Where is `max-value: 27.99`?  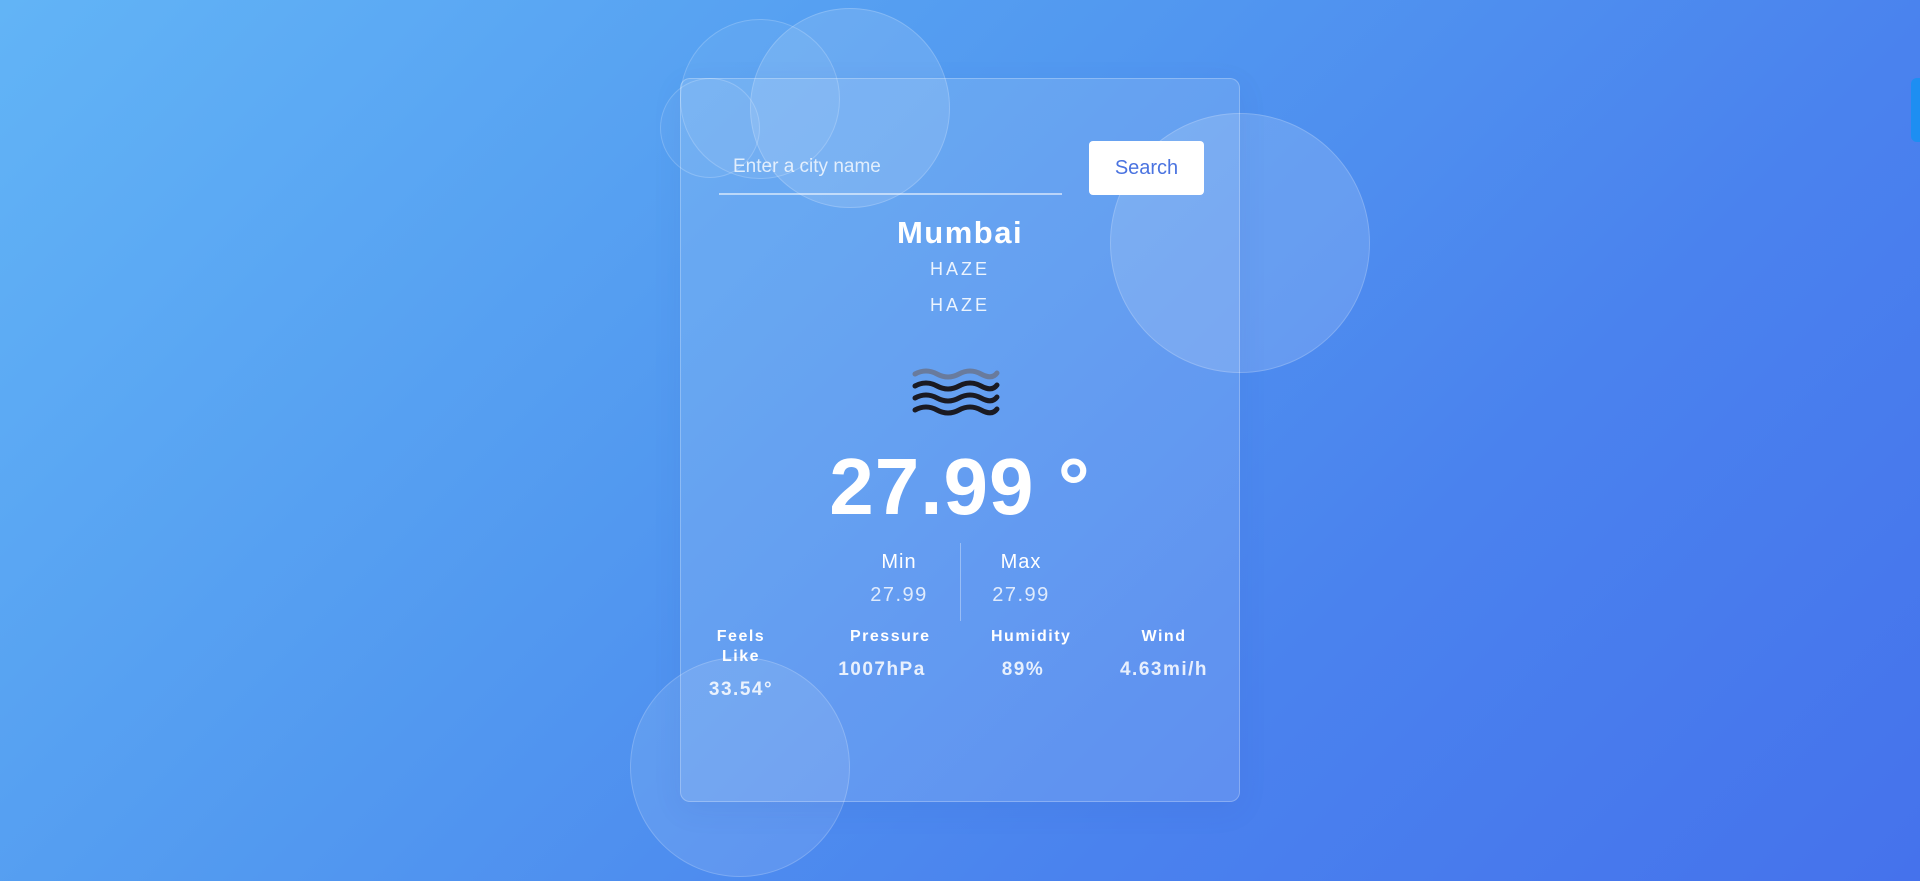 max-value: 27.99 is located at coordinates (1021, 595).